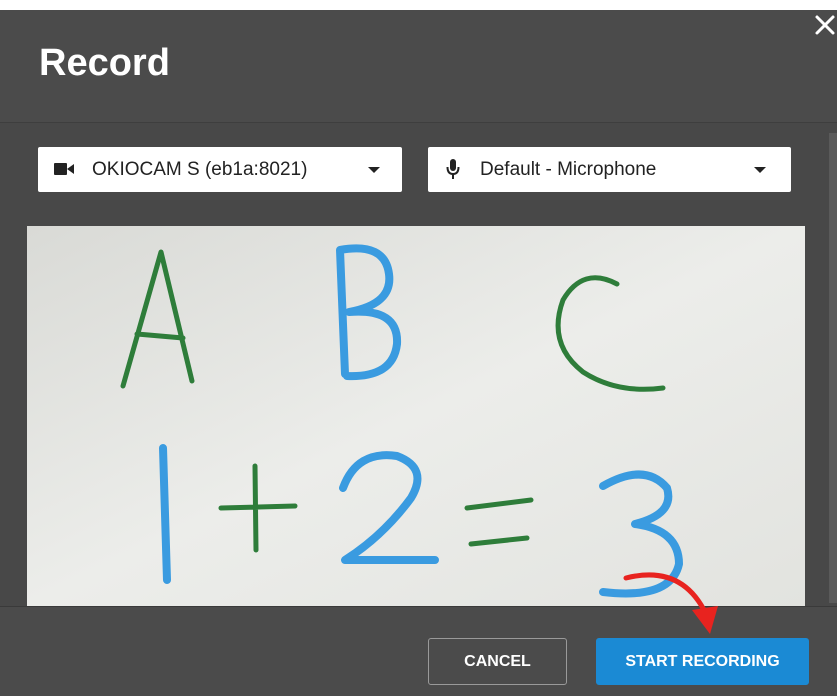 The height and width of the screenshot is (696, 837). I want to click on start-recording-button: START RECORDING, so click(702, 661).